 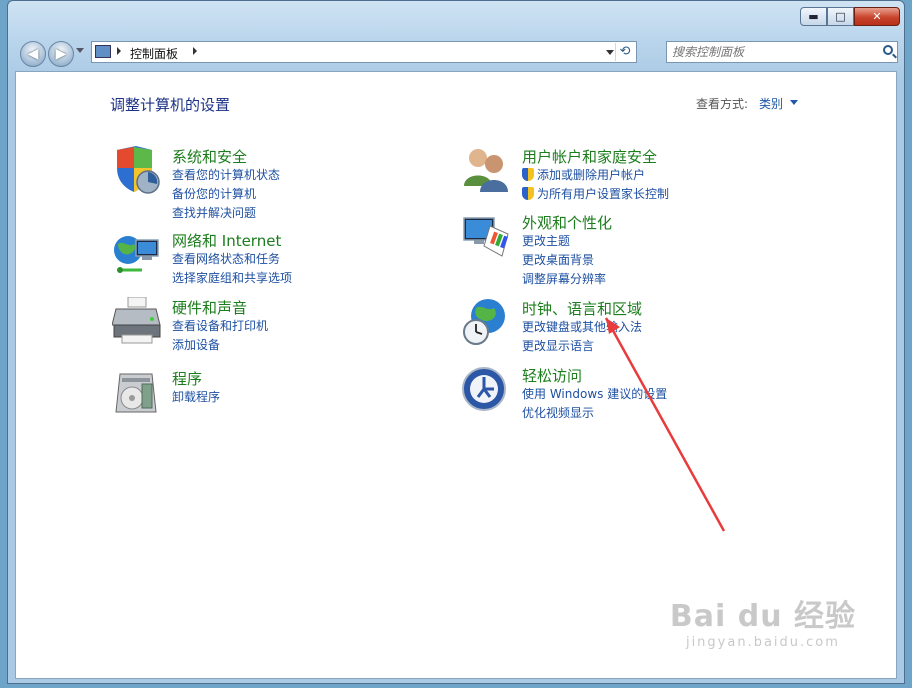 What do you see at coordinates (364, 52) in the screenshot?
I see `address-bar: 控制面板 ⟲` at bounding box center [364, 52].